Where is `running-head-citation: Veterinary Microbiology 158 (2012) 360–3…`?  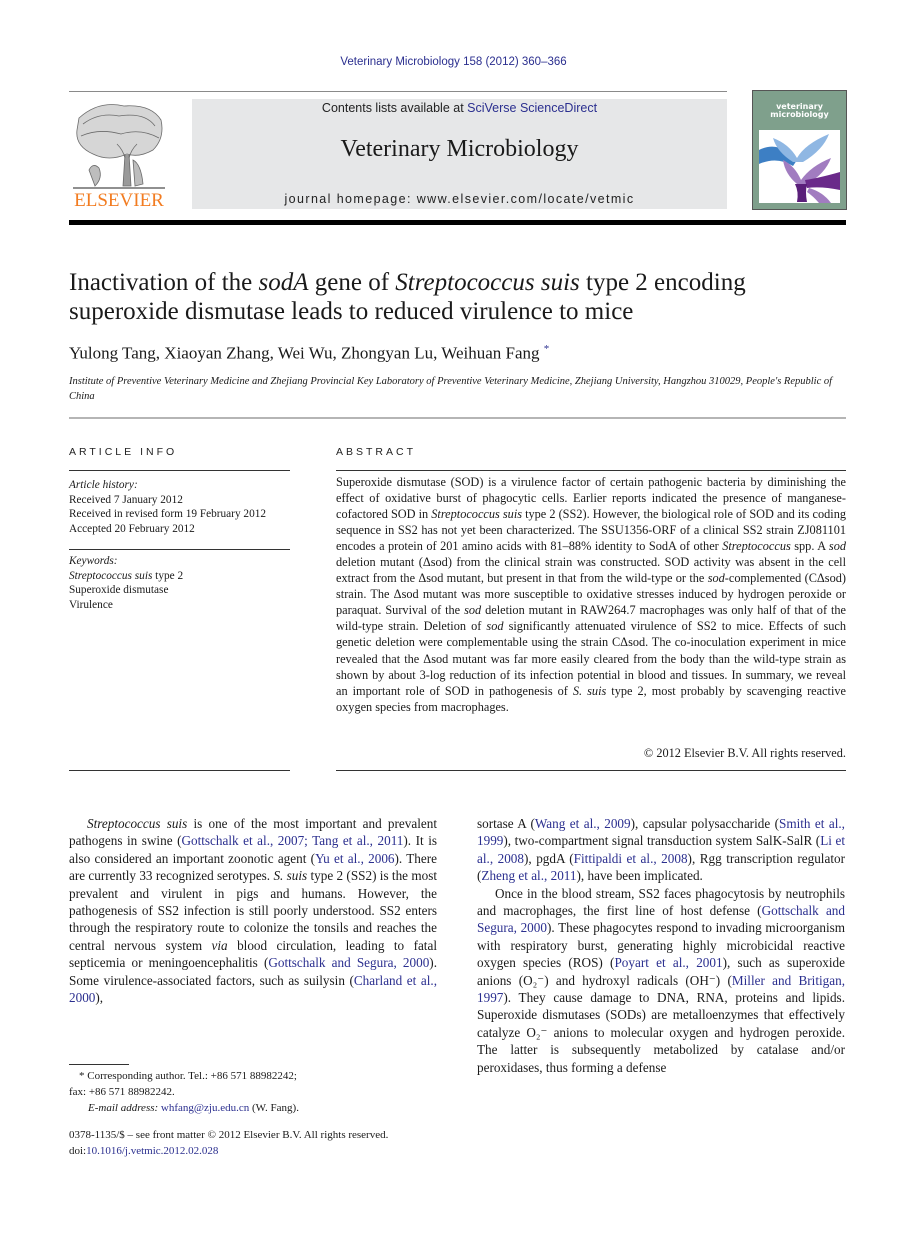
running-head-citation: Veterinary Microbiology 158 (2012) 360–3… is located at coordinates (453, 62).